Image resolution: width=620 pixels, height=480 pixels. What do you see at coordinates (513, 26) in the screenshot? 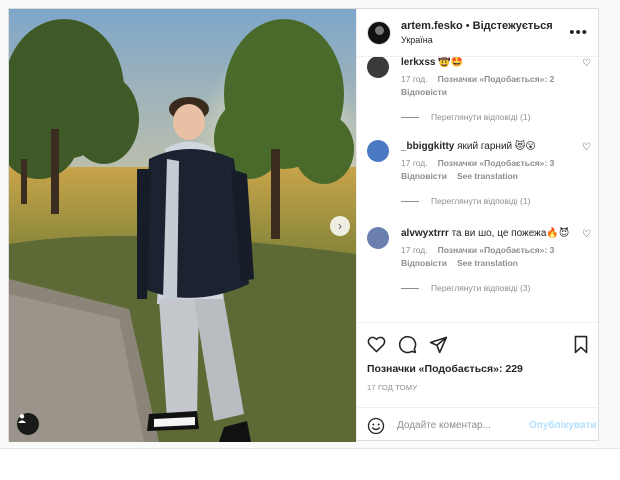
I see `following-button: Відстежується` at bounding box center [513, 26].